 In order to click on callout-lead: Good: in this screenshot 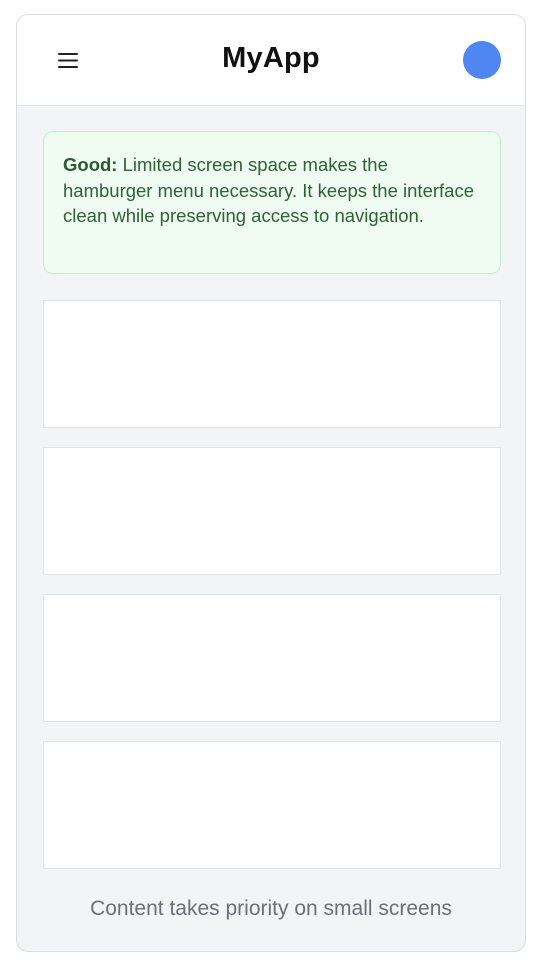, I will do `click(90, 164)`.